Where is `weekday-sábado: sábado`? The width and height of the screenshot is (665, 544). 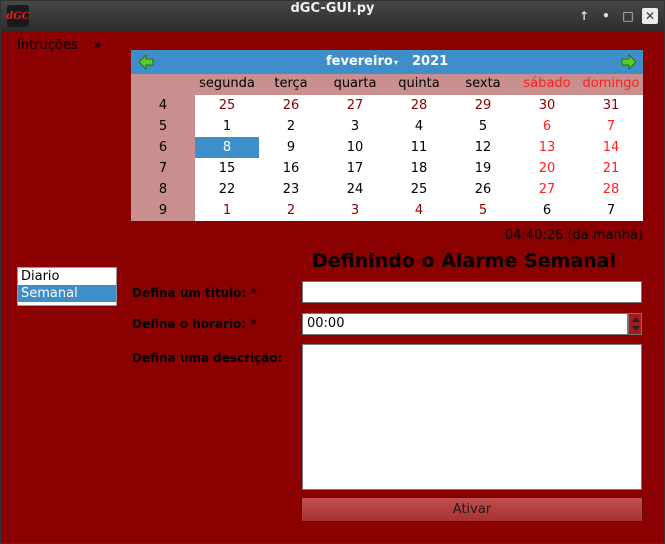 weekday-sábado: sábado is located at coordinates (547, 83).